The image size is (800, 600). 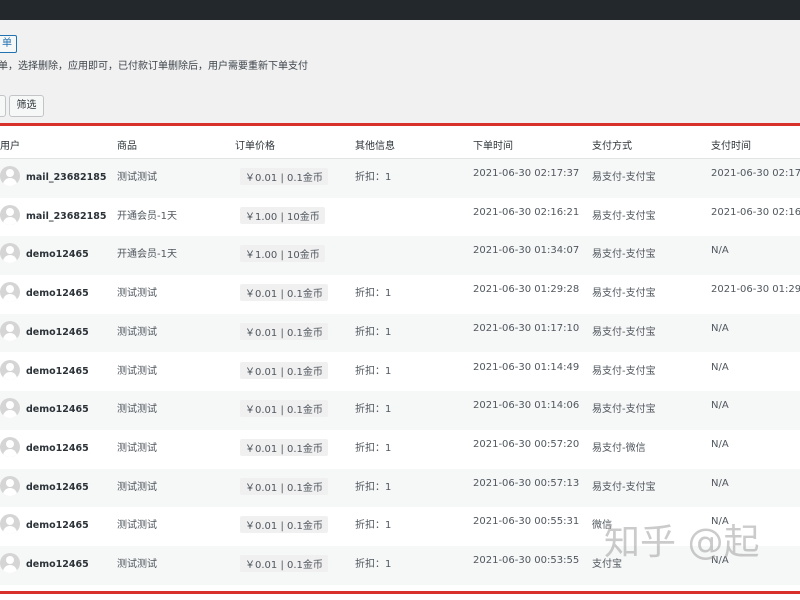 I want to click on order-time-cell: 2021-06-30 00:57:20, so click(x=526, y=444).